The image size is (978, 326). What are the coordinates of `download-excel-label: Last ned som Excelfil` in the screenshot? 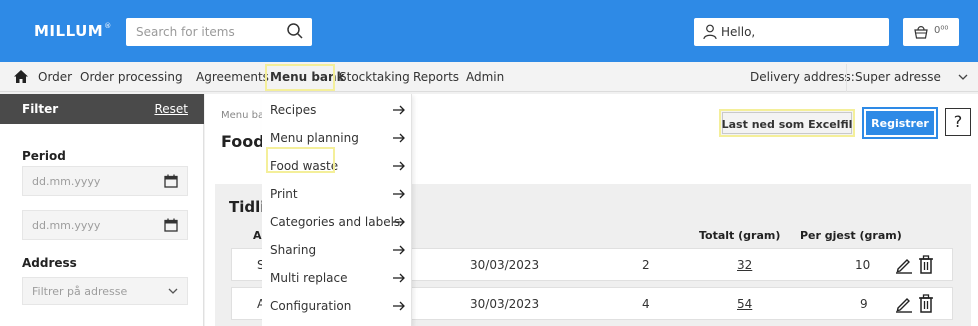 It's located at (787, 124).